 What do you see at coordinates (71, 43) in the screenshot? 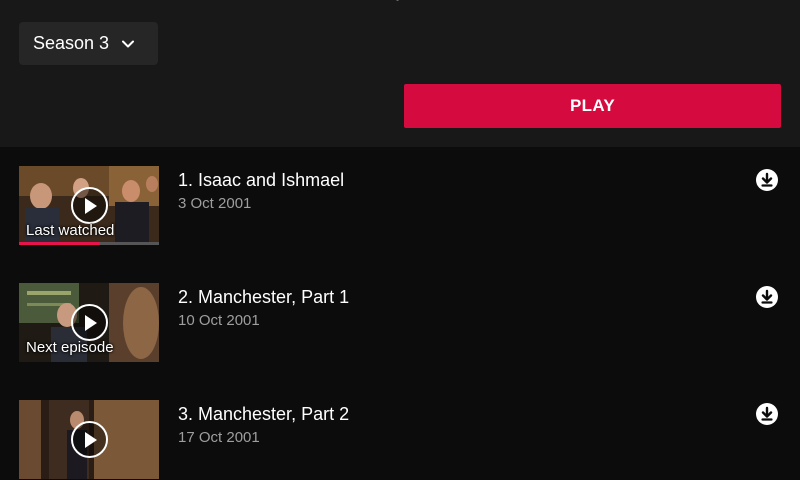
I see `season-selector-label: Season 3` at bounding box center [71, 43].